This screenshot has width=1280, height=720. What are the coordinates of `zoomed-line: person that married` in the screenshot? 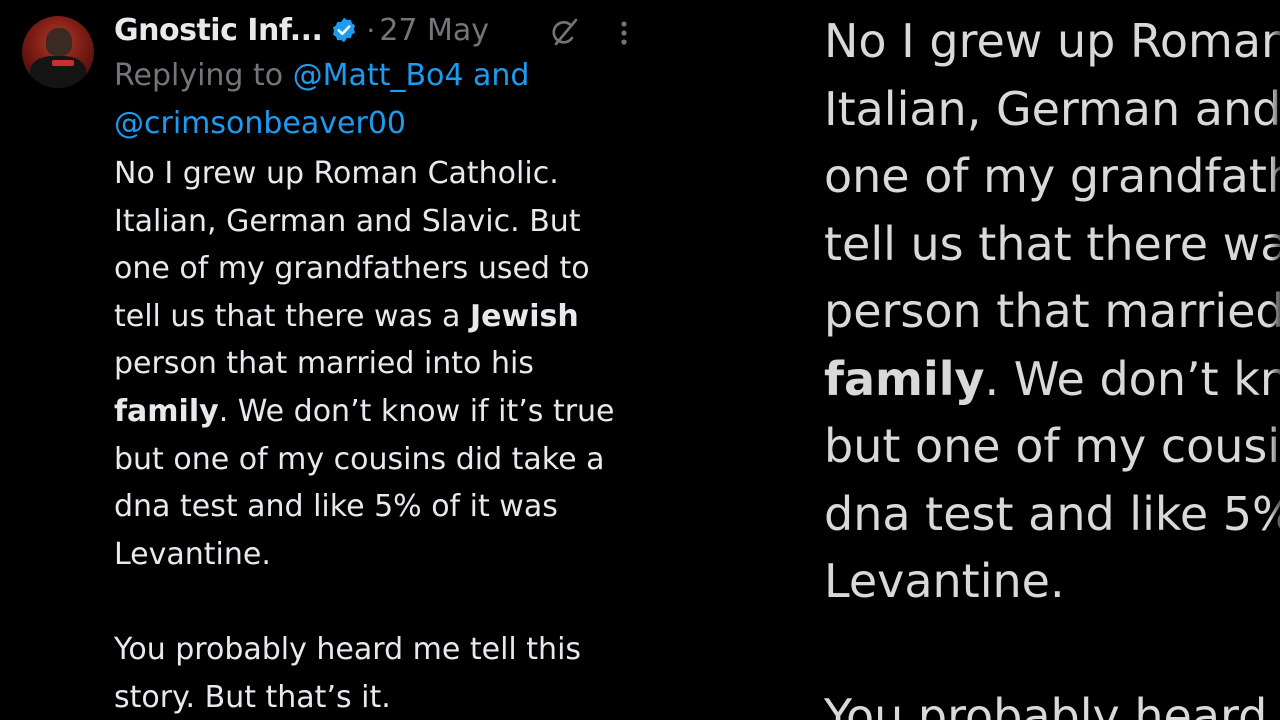 It's located at (1052, 311).